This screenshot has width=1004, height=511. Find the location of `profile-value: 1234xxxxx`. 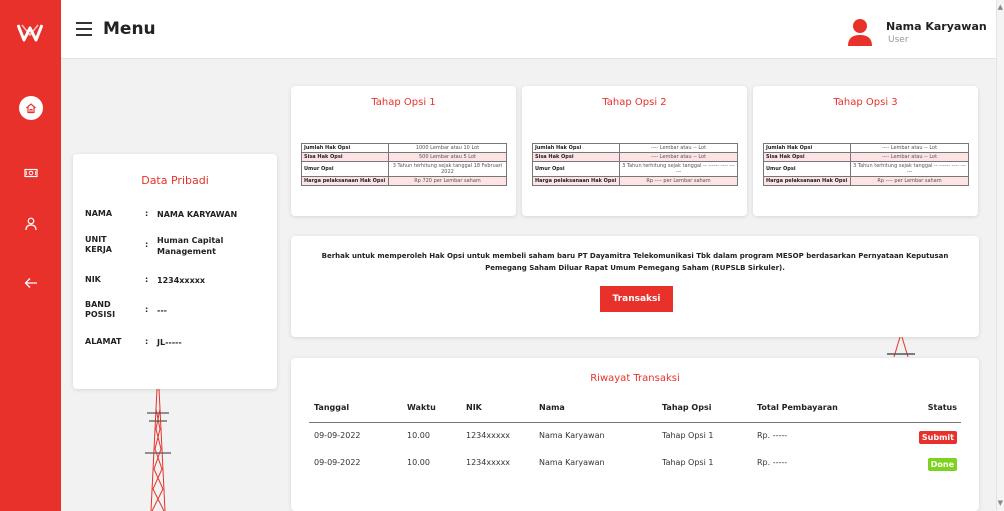

profile-value: 1234xxxxx is located at coordinates (181, 280).